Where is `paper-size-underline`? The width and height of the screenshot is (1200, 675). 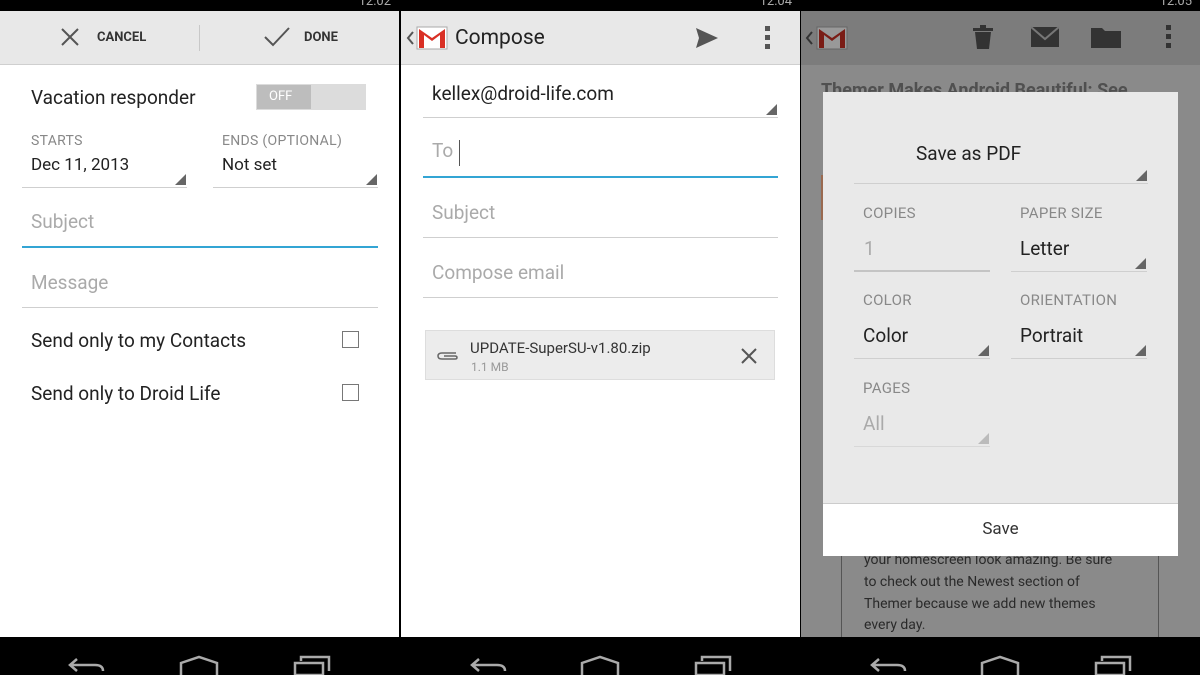
paper-size-underline is located at coordinates (1079, 271).